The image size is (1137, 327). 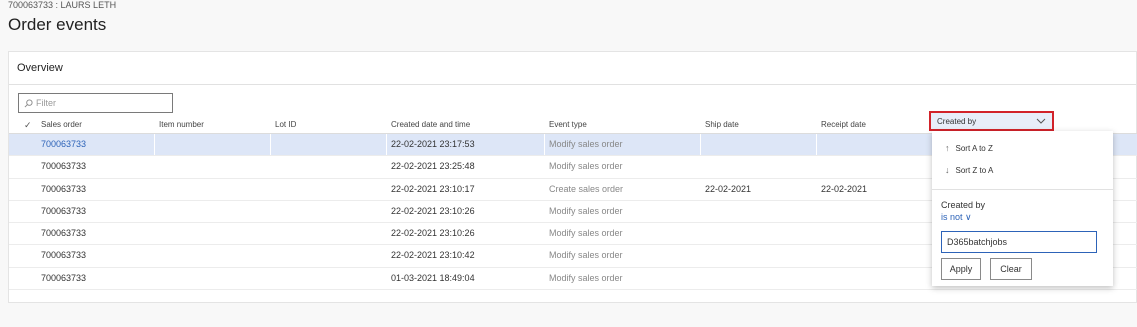 What do you see at coordinates (40, 68) in the screenshot?
I see `panel-title: Overview` at bounding box center [40, 68].